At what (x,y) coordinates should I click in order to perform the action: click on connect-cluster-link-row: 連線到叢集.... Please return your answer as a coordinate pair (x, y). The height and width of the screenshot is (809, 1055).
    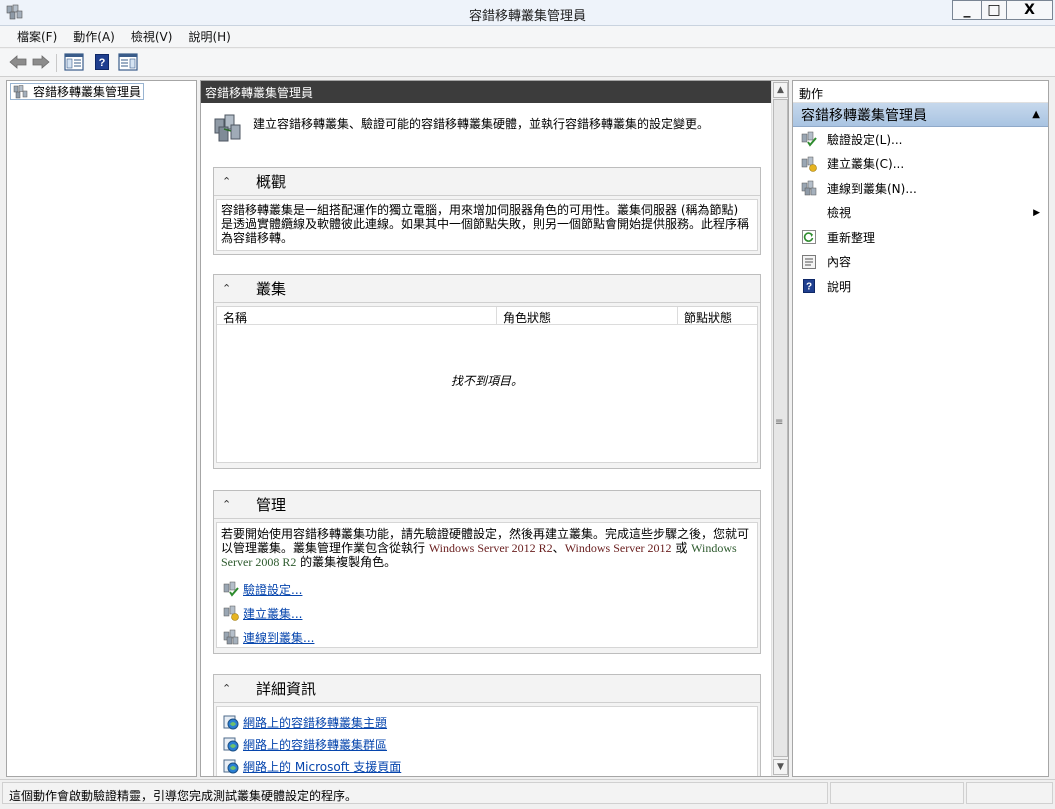
    Looking at the image, I should click on (488, 637).